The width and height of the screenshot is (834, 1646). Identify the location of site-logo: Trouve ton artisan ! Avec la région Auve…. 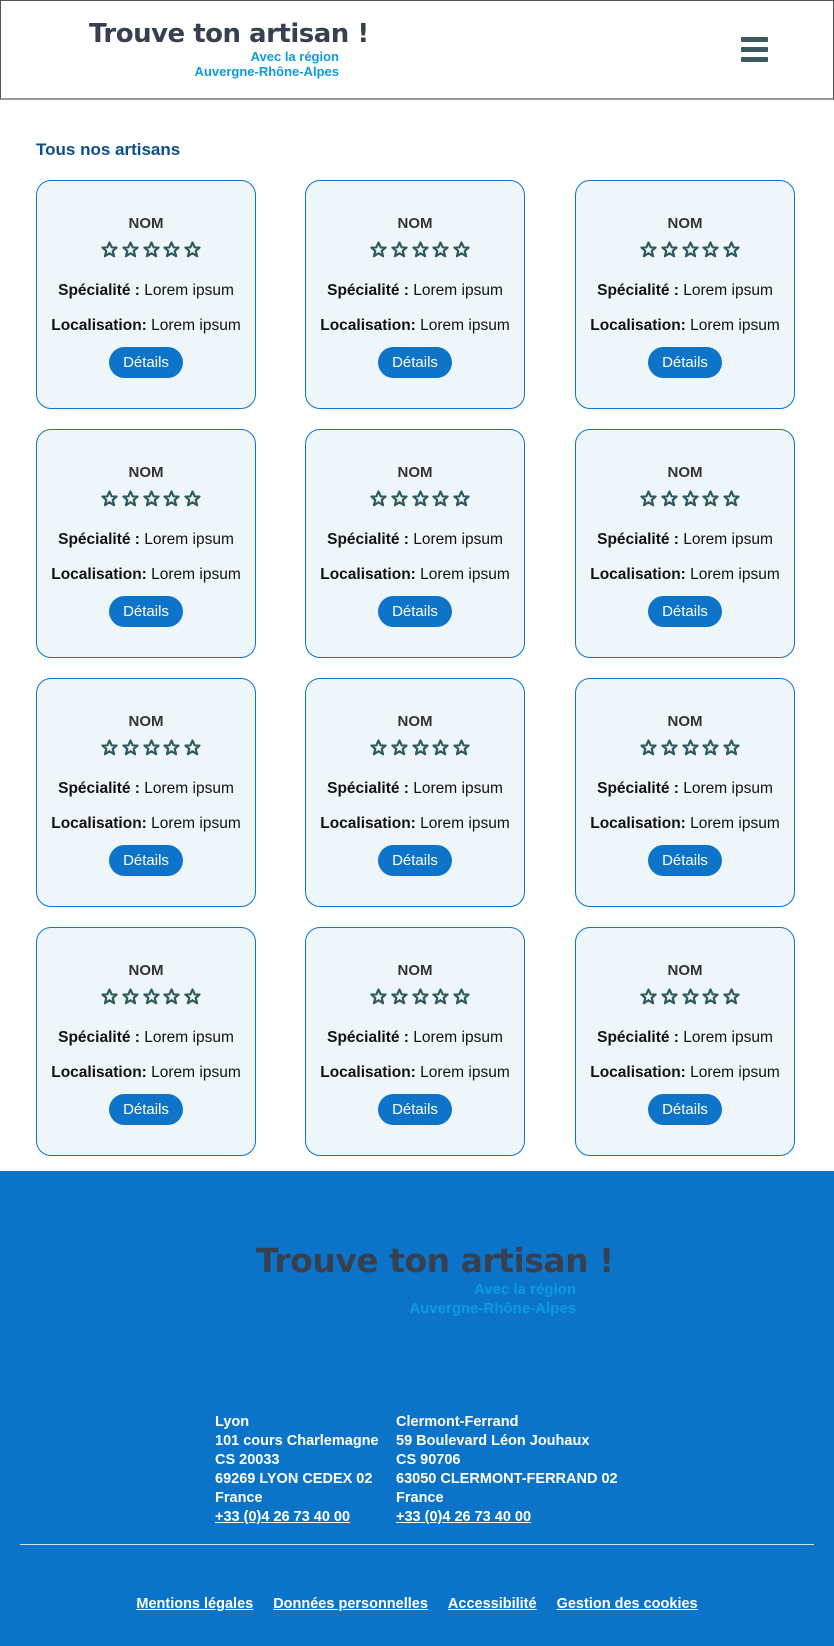
(229, 49).